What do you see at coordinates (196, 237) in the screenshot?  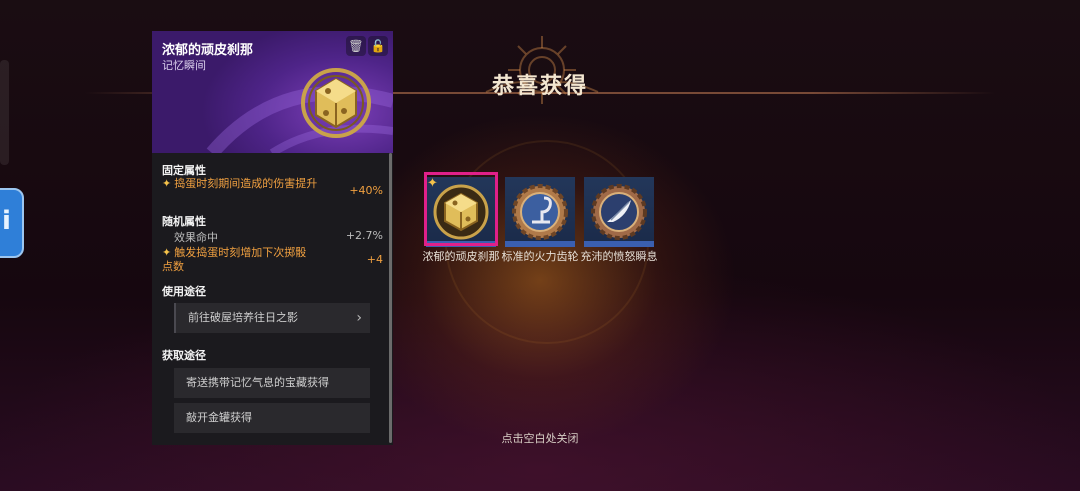 I see `random-attribute-label: 效果命中` at bounding box center [196, 237].